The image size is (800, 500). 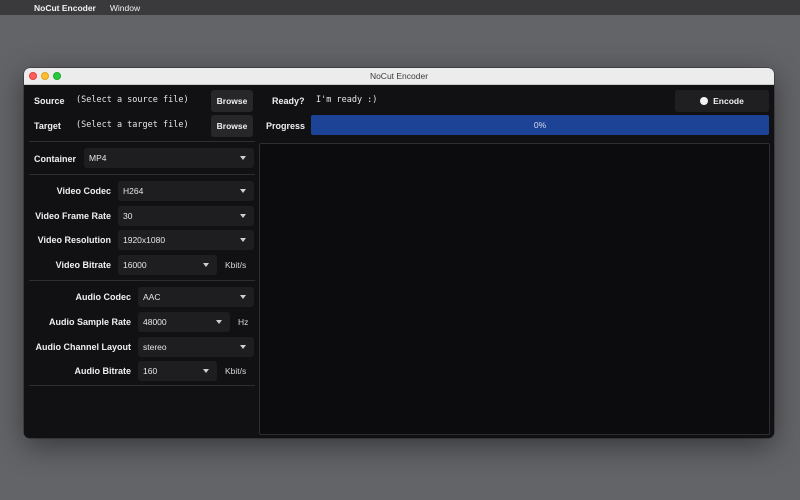 I want to click on progress-bar: 0%, so click(x=540, y=125).